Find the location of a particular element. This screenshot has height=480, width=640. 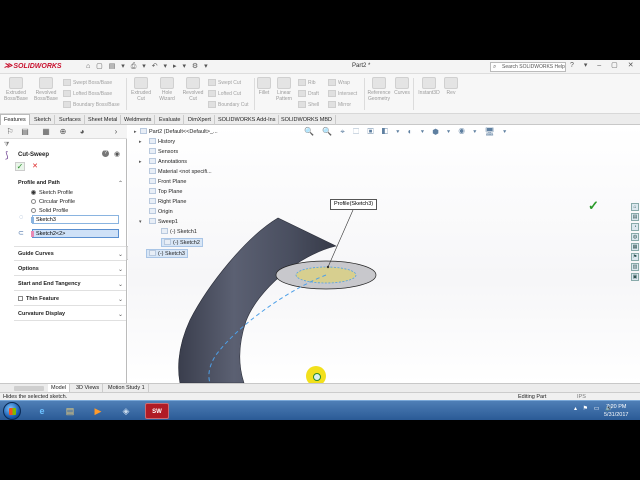

tree-item-sketch1: (-) Sketch1 is located at coordinates (179, 231).